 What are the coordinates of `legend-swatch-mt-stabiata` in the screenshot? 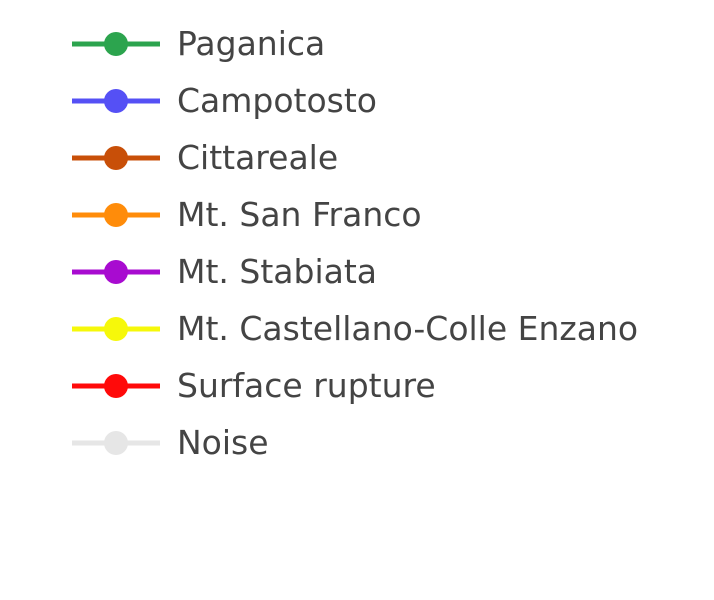 It's located at (116, 272).